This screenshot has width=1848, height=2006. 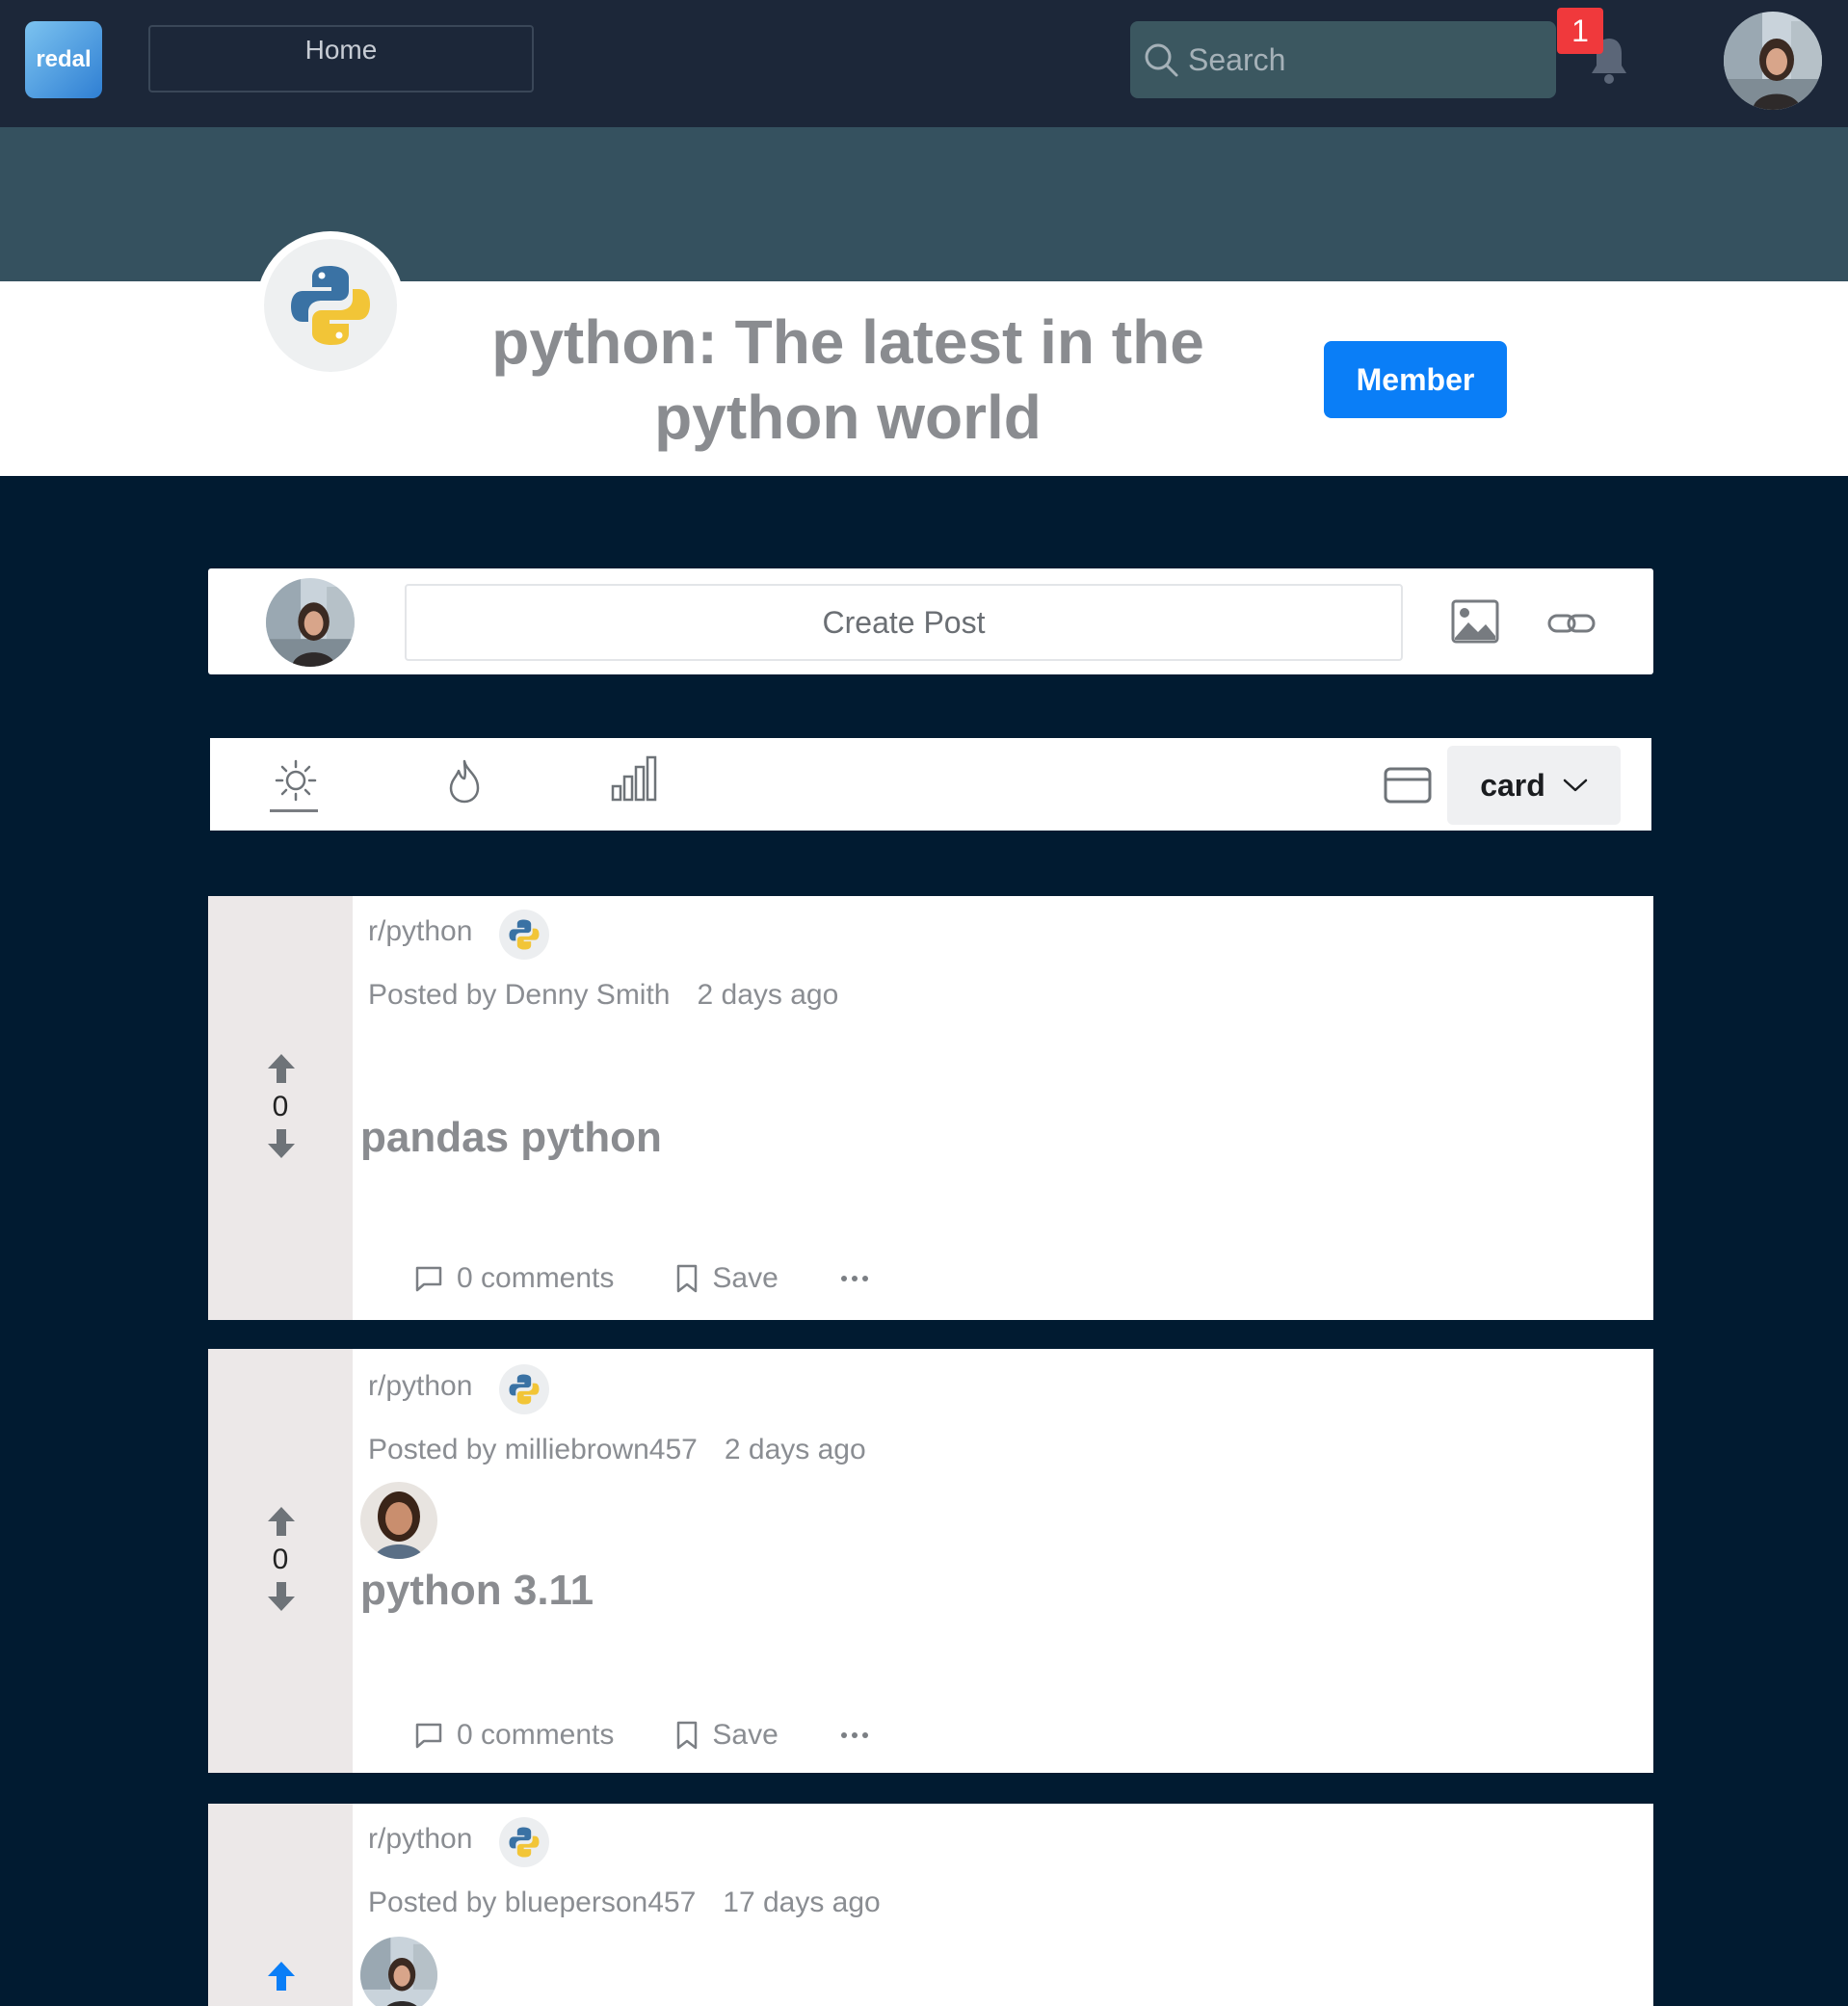 What do you see at coordinates (532, 1902) in the screenshot?
I see `post-author: Posted by blueperson457` at bounding box center [532, 1902].